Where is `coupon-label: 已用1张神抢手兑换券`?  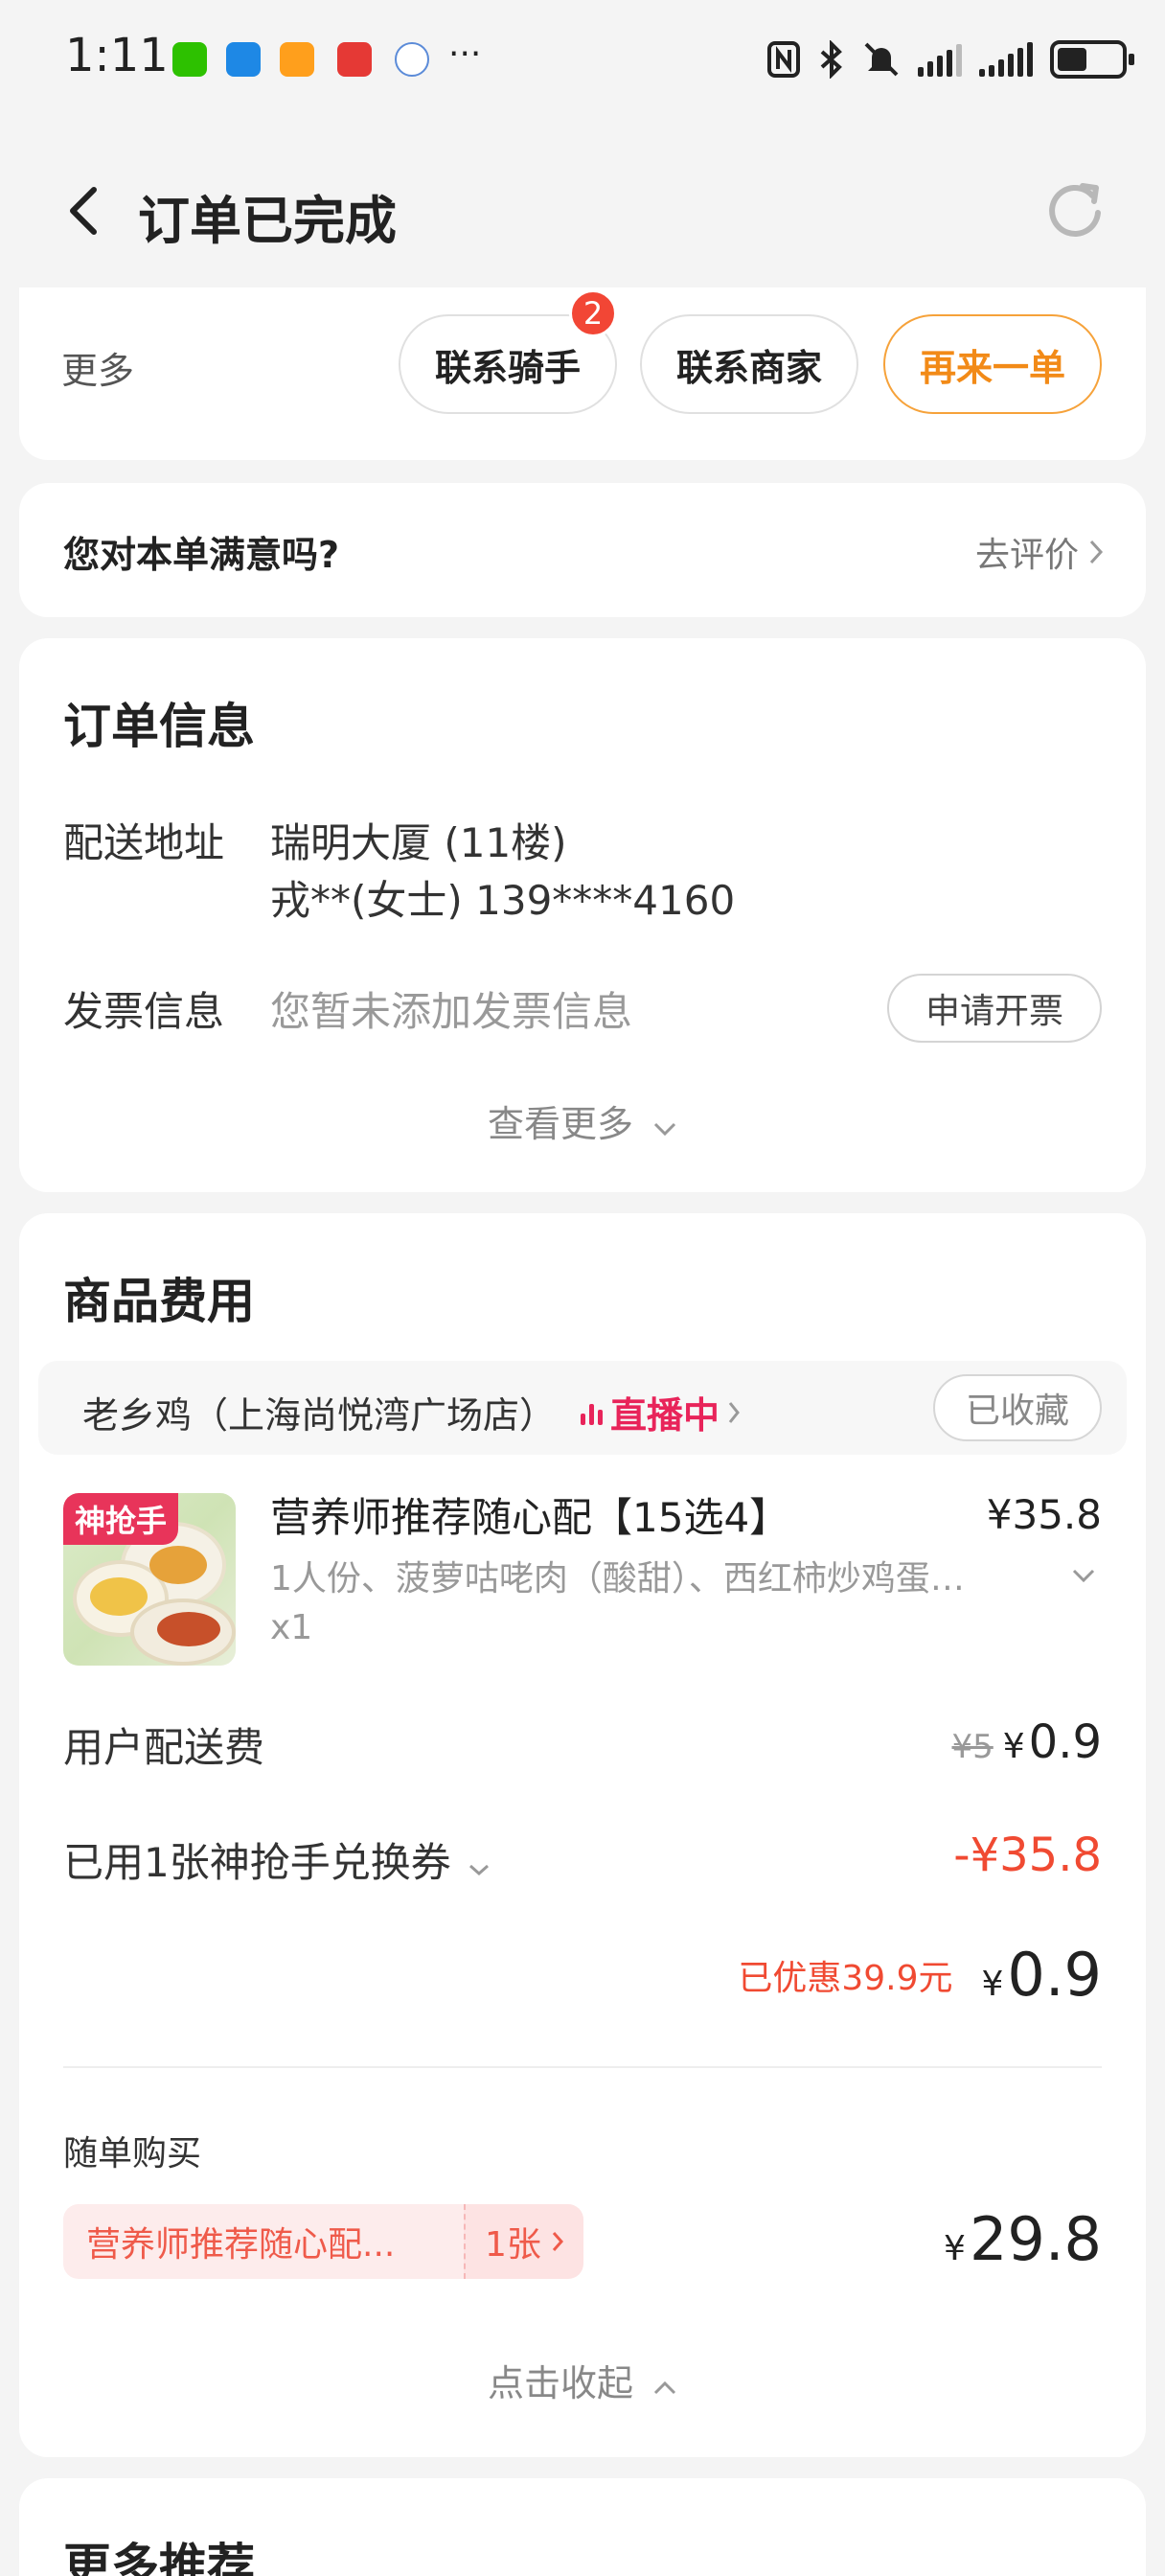 coupon-label: 已用1张神抢手兑换券 is located at coordinates (257, 1862).